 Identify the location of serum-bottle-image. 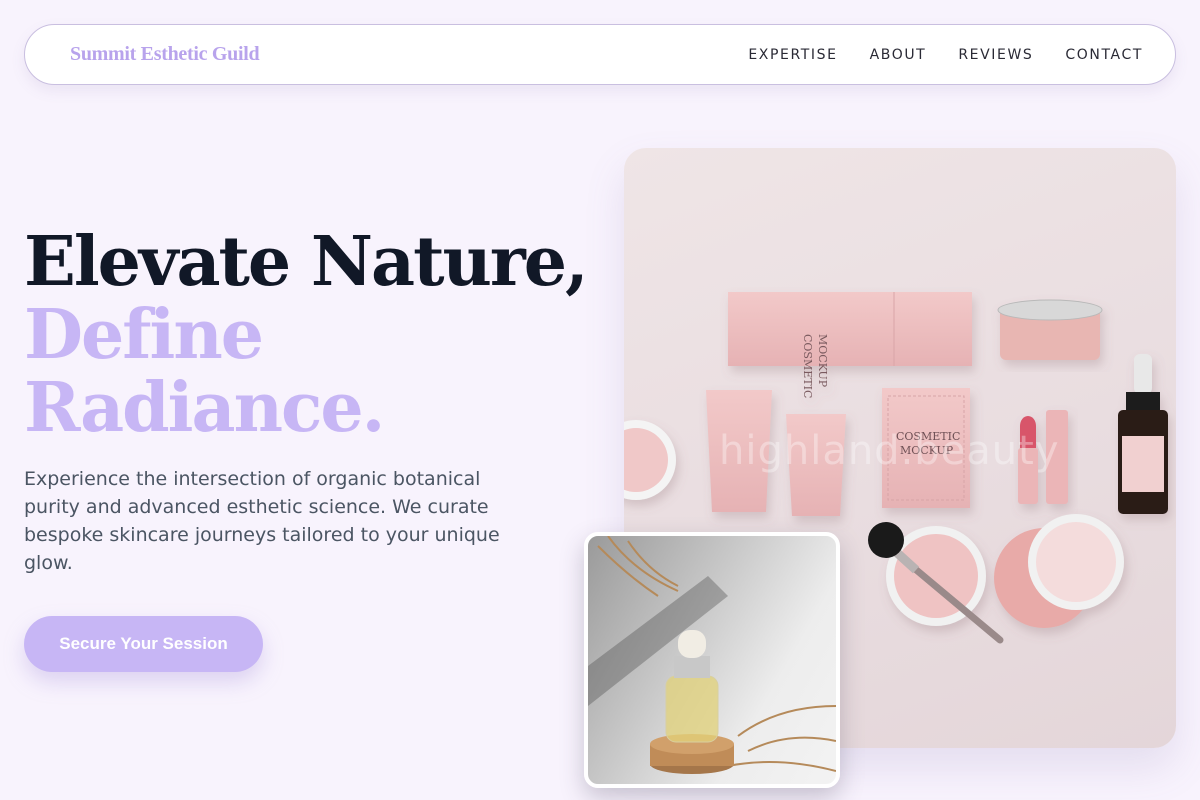
(712, 660).